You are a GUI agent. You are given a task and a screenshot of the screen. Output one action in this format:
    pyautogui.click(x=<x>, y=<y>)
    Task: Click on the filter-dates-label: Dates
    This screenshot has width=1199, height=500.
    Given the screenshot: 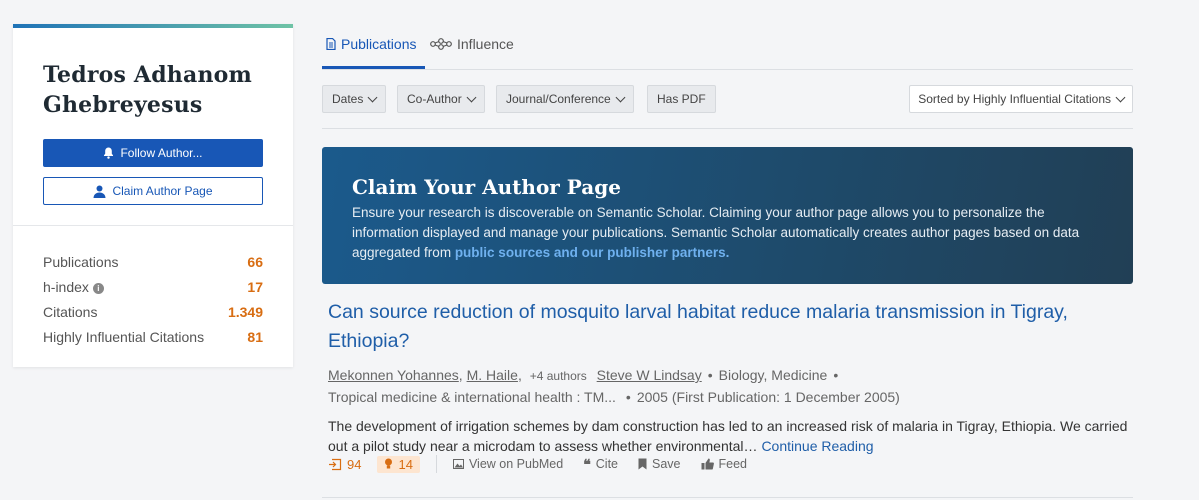 What is the action you would take?
    pyautogui.click(x=348, y=99)
    